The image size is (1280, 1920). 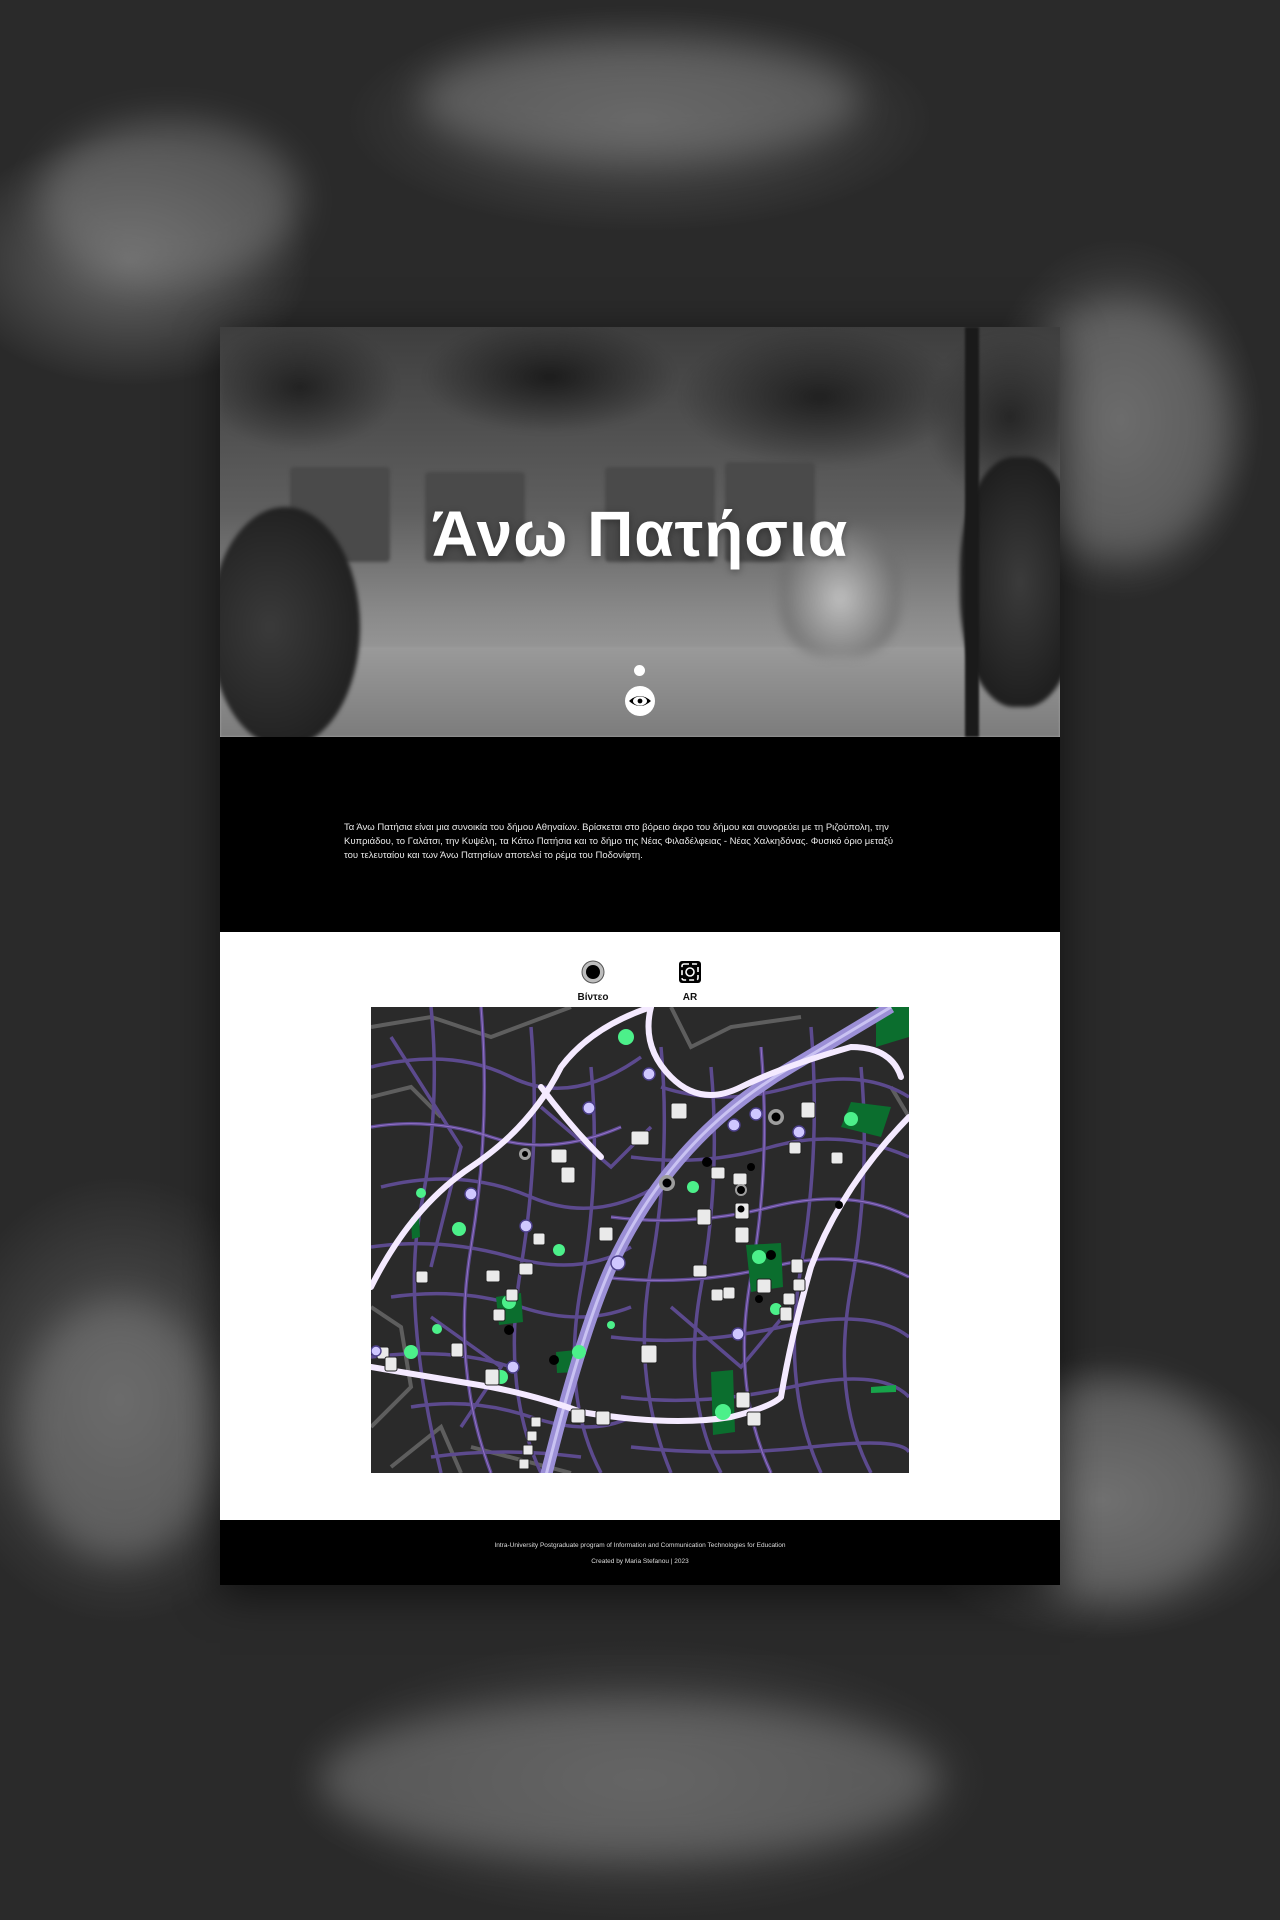 I want to click on video-marker-icon, so click(x=593, y=972).